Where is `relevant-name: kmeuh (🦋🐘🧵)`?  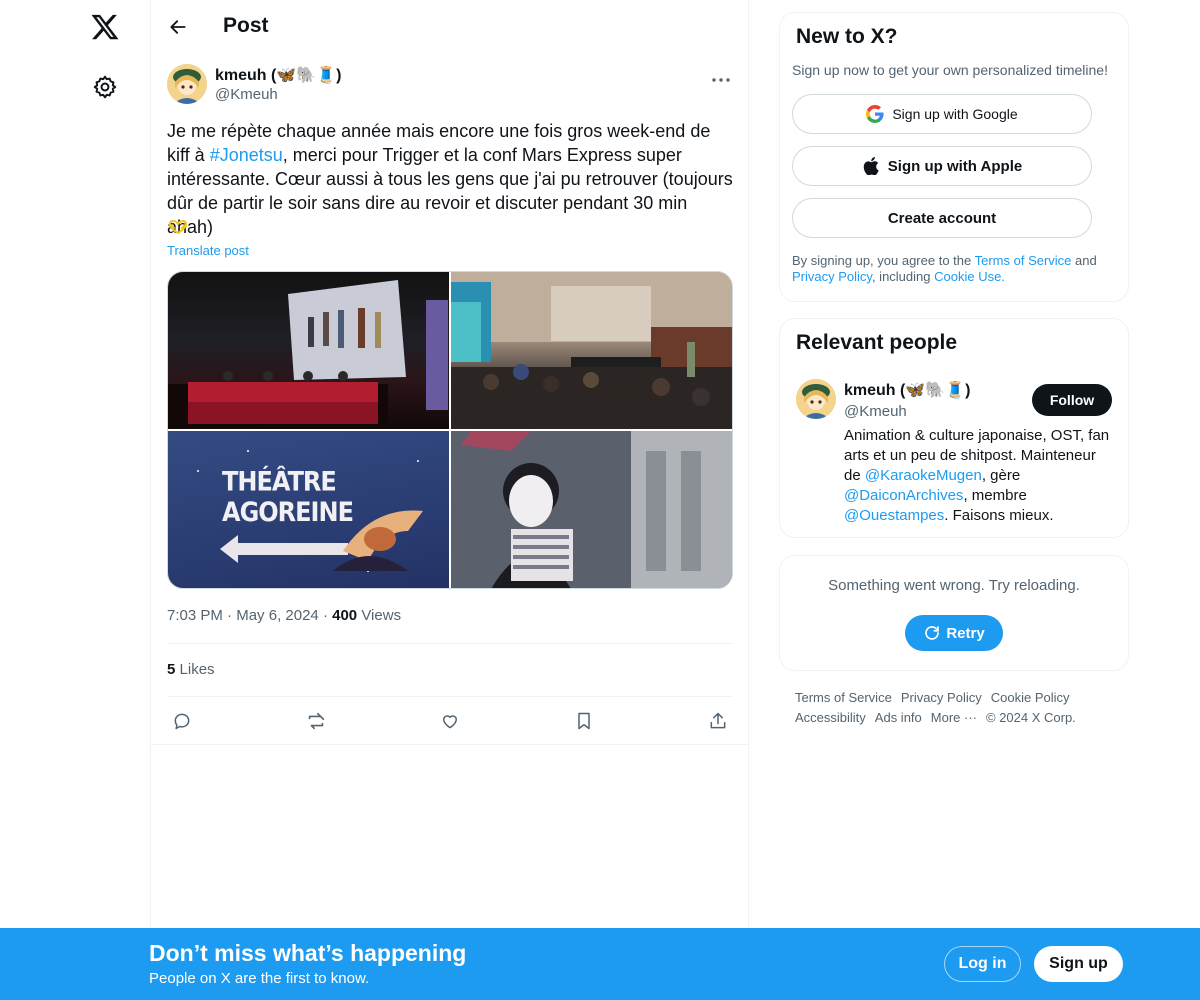
relevant-name: kmeuh (🦋🐘🧵) is located at coordinates (907, 390).